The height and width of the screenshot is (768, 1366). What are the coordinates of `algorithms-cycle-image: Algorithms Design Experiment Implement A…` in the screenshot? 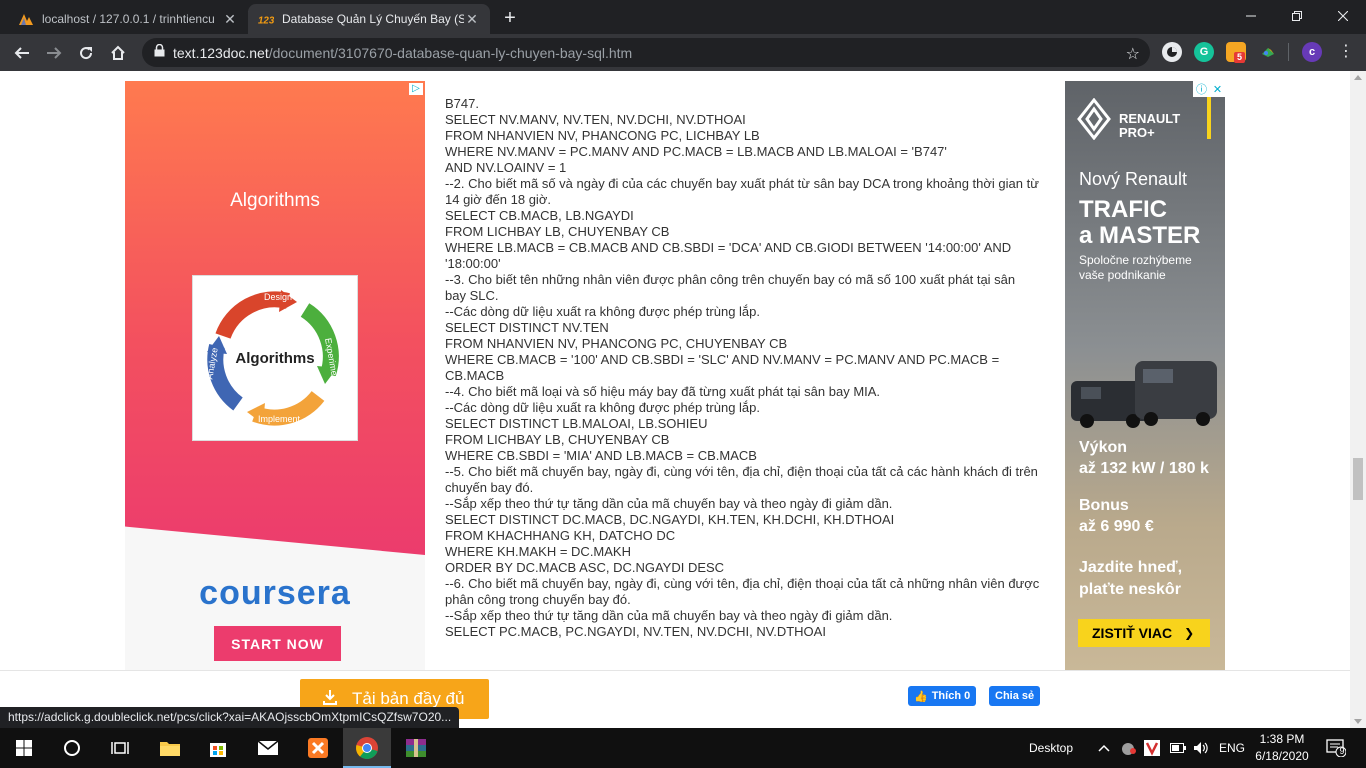 It's located at (275, 358).